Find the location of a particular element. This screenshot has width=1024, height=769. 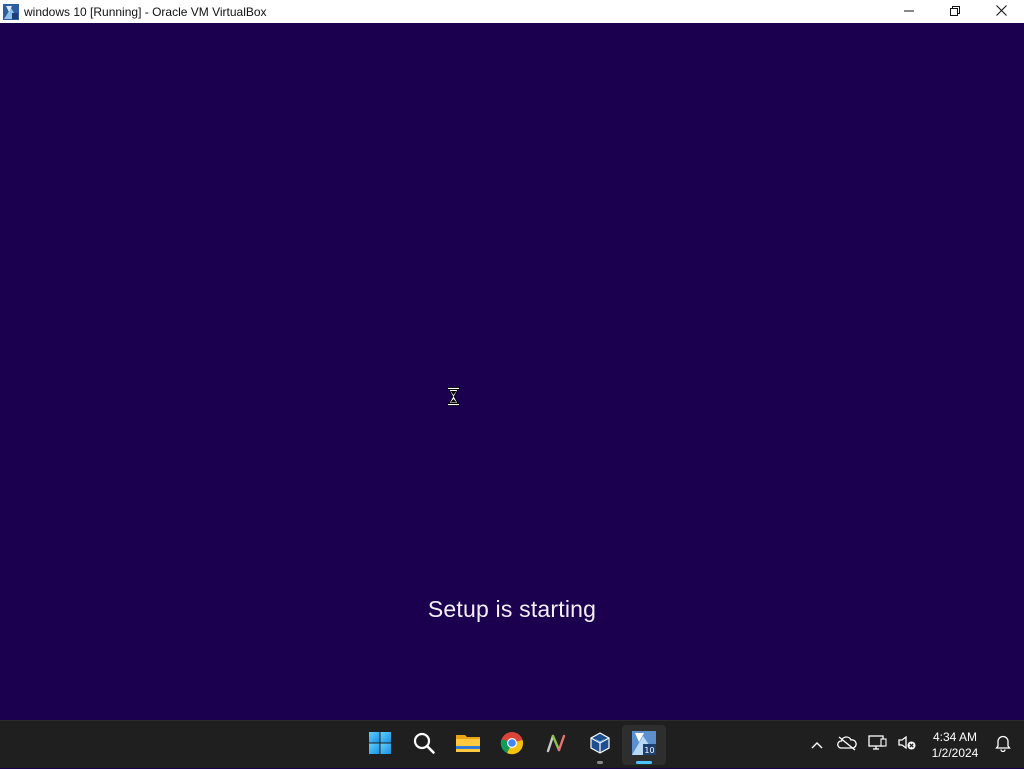

search-button is located at coordinates (424, 745).